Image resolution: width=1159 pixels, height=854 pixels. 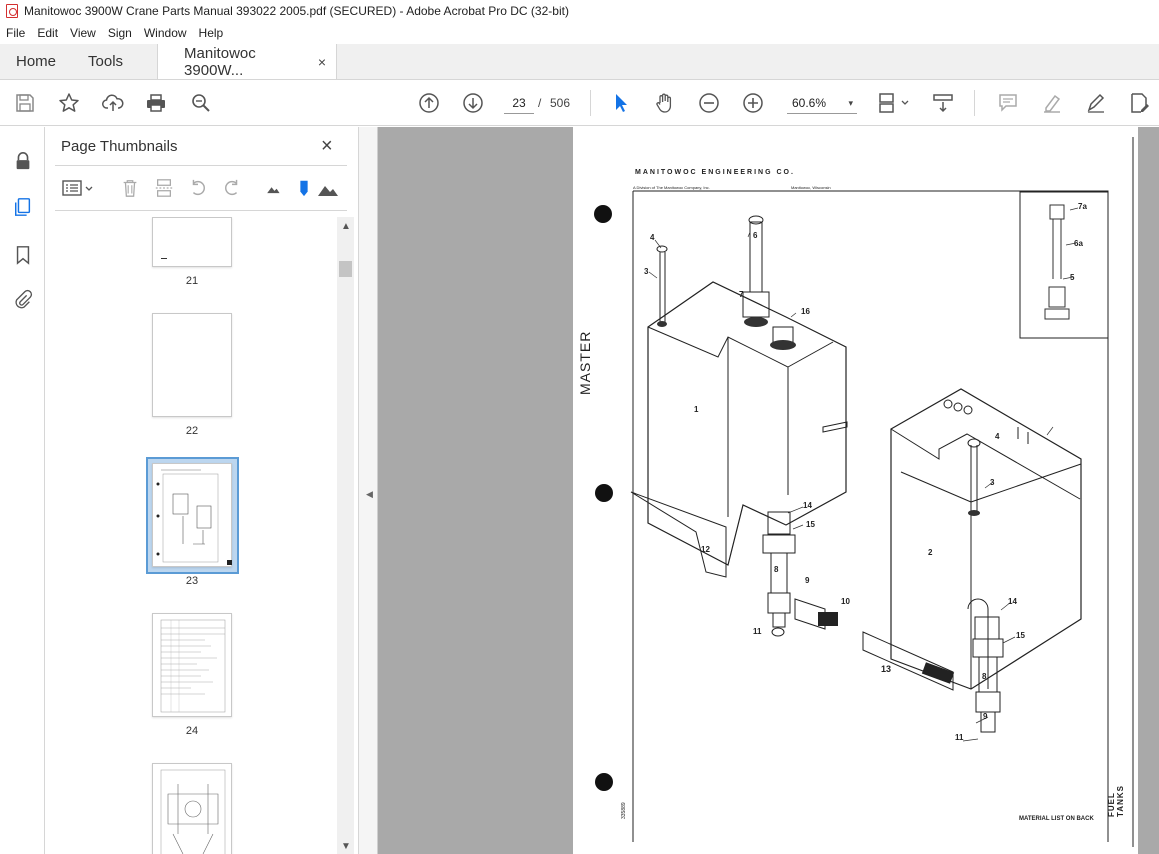 What do you see at coordinates (930, 552) in the screenshot?
I see `callout: 2` at bounding box center [930, 552].